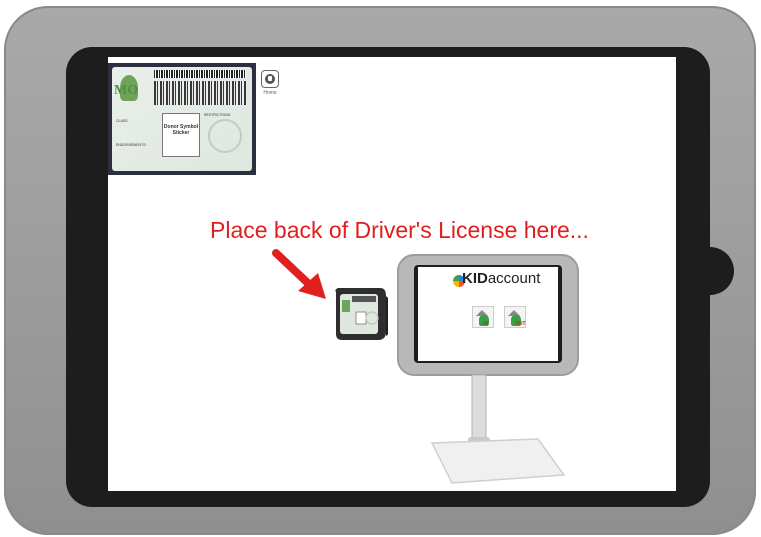 Image resolution: width=761 pixels, height=537 pixels. I want to click on license-seal, so click(225, 136).